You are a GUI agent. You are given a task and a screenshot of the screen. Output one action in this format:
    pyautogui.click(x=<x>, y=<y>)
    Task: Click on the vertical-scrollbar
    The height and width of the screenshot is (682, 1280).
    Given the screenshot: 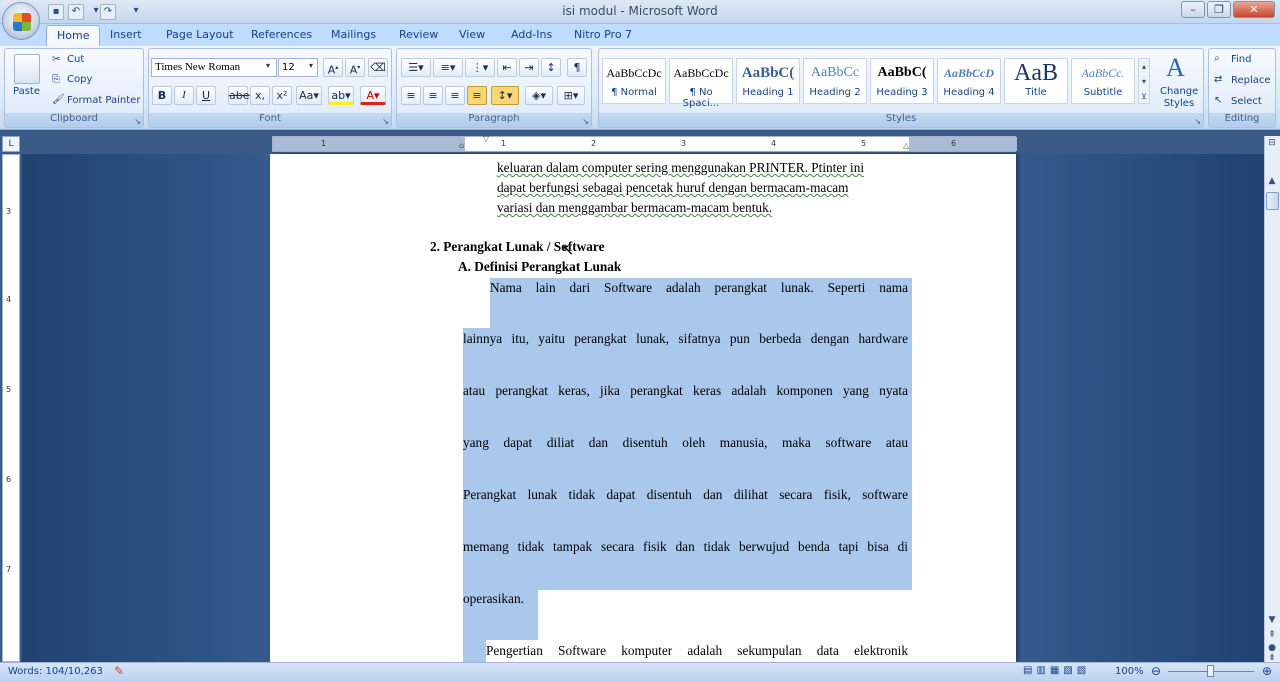 What is the action you would take?
    pyautogui.click(x=1272, y=399)
    